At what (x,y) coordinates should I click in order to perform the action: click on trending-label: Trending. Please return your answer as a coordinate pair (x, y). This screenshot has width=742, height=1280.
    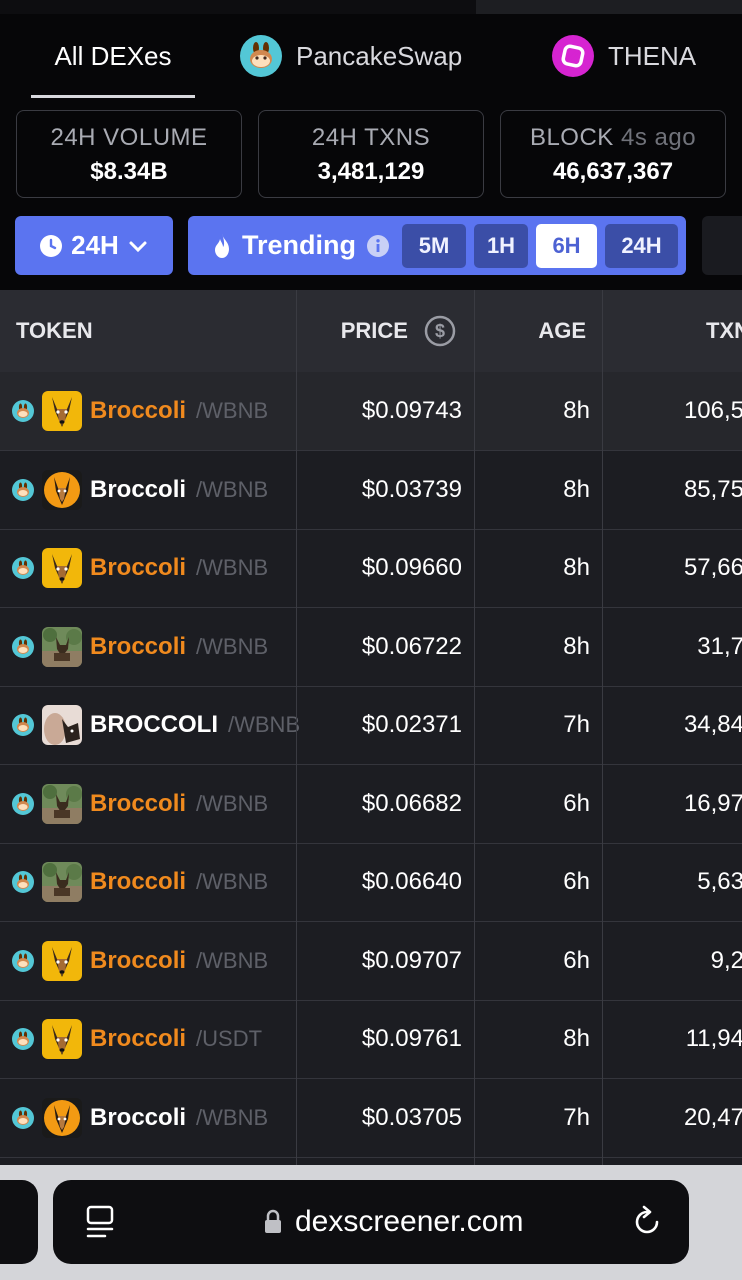
    Looking at the image, I should click on (299, 245).